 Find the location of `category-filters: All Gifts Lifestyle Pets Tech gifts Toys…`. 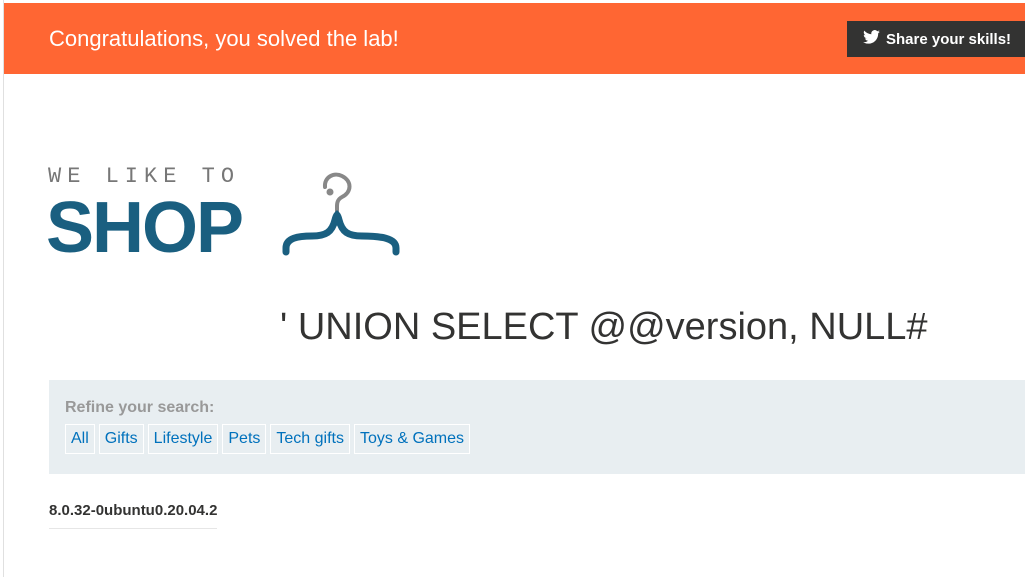

category-filters: All Gifts Lifestyle Pets Tech gifts Toys… is located at coordinates (268, 439).